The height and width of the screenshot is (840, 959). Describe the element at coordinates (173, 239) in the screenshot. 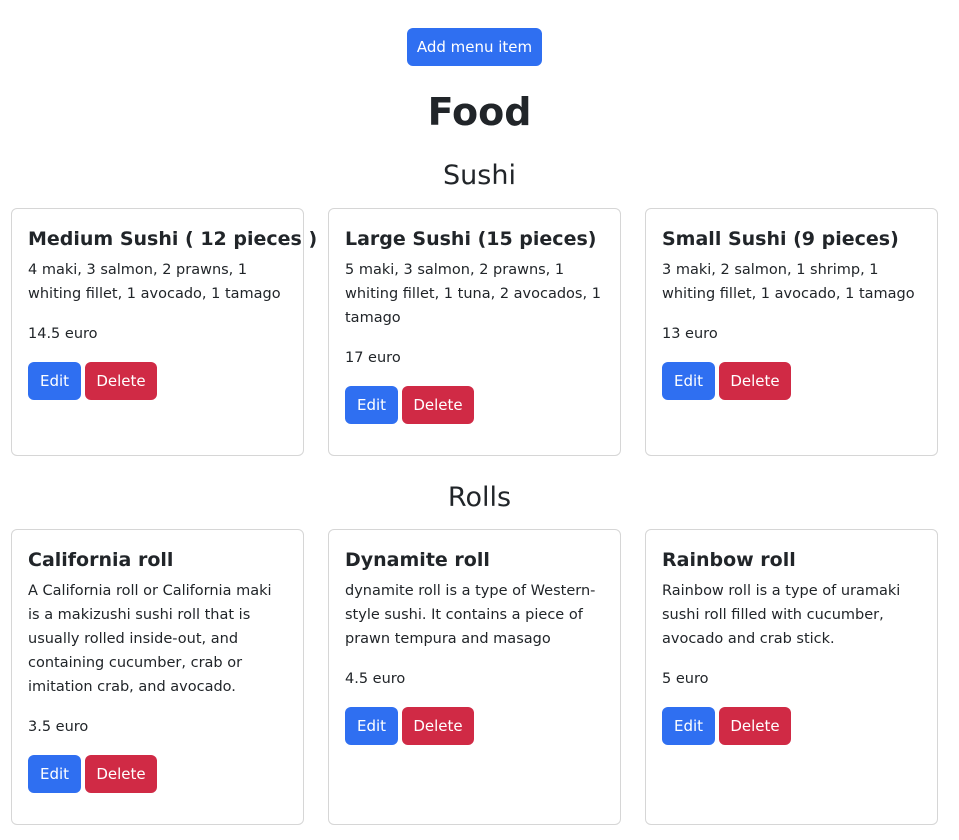

I see `item-name: Medium Sushi ( 12 pieces )` at that location.